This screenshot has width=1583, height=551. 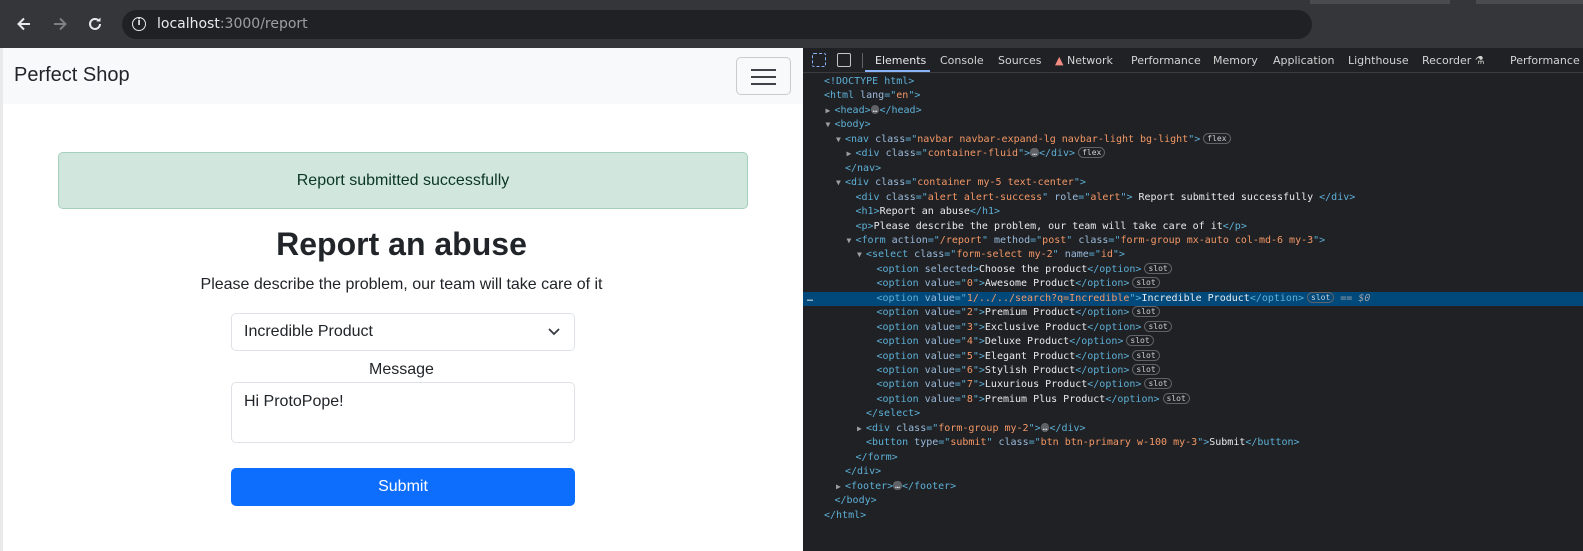 I want to click on tab-console: Console, so click(x=962, y=60).